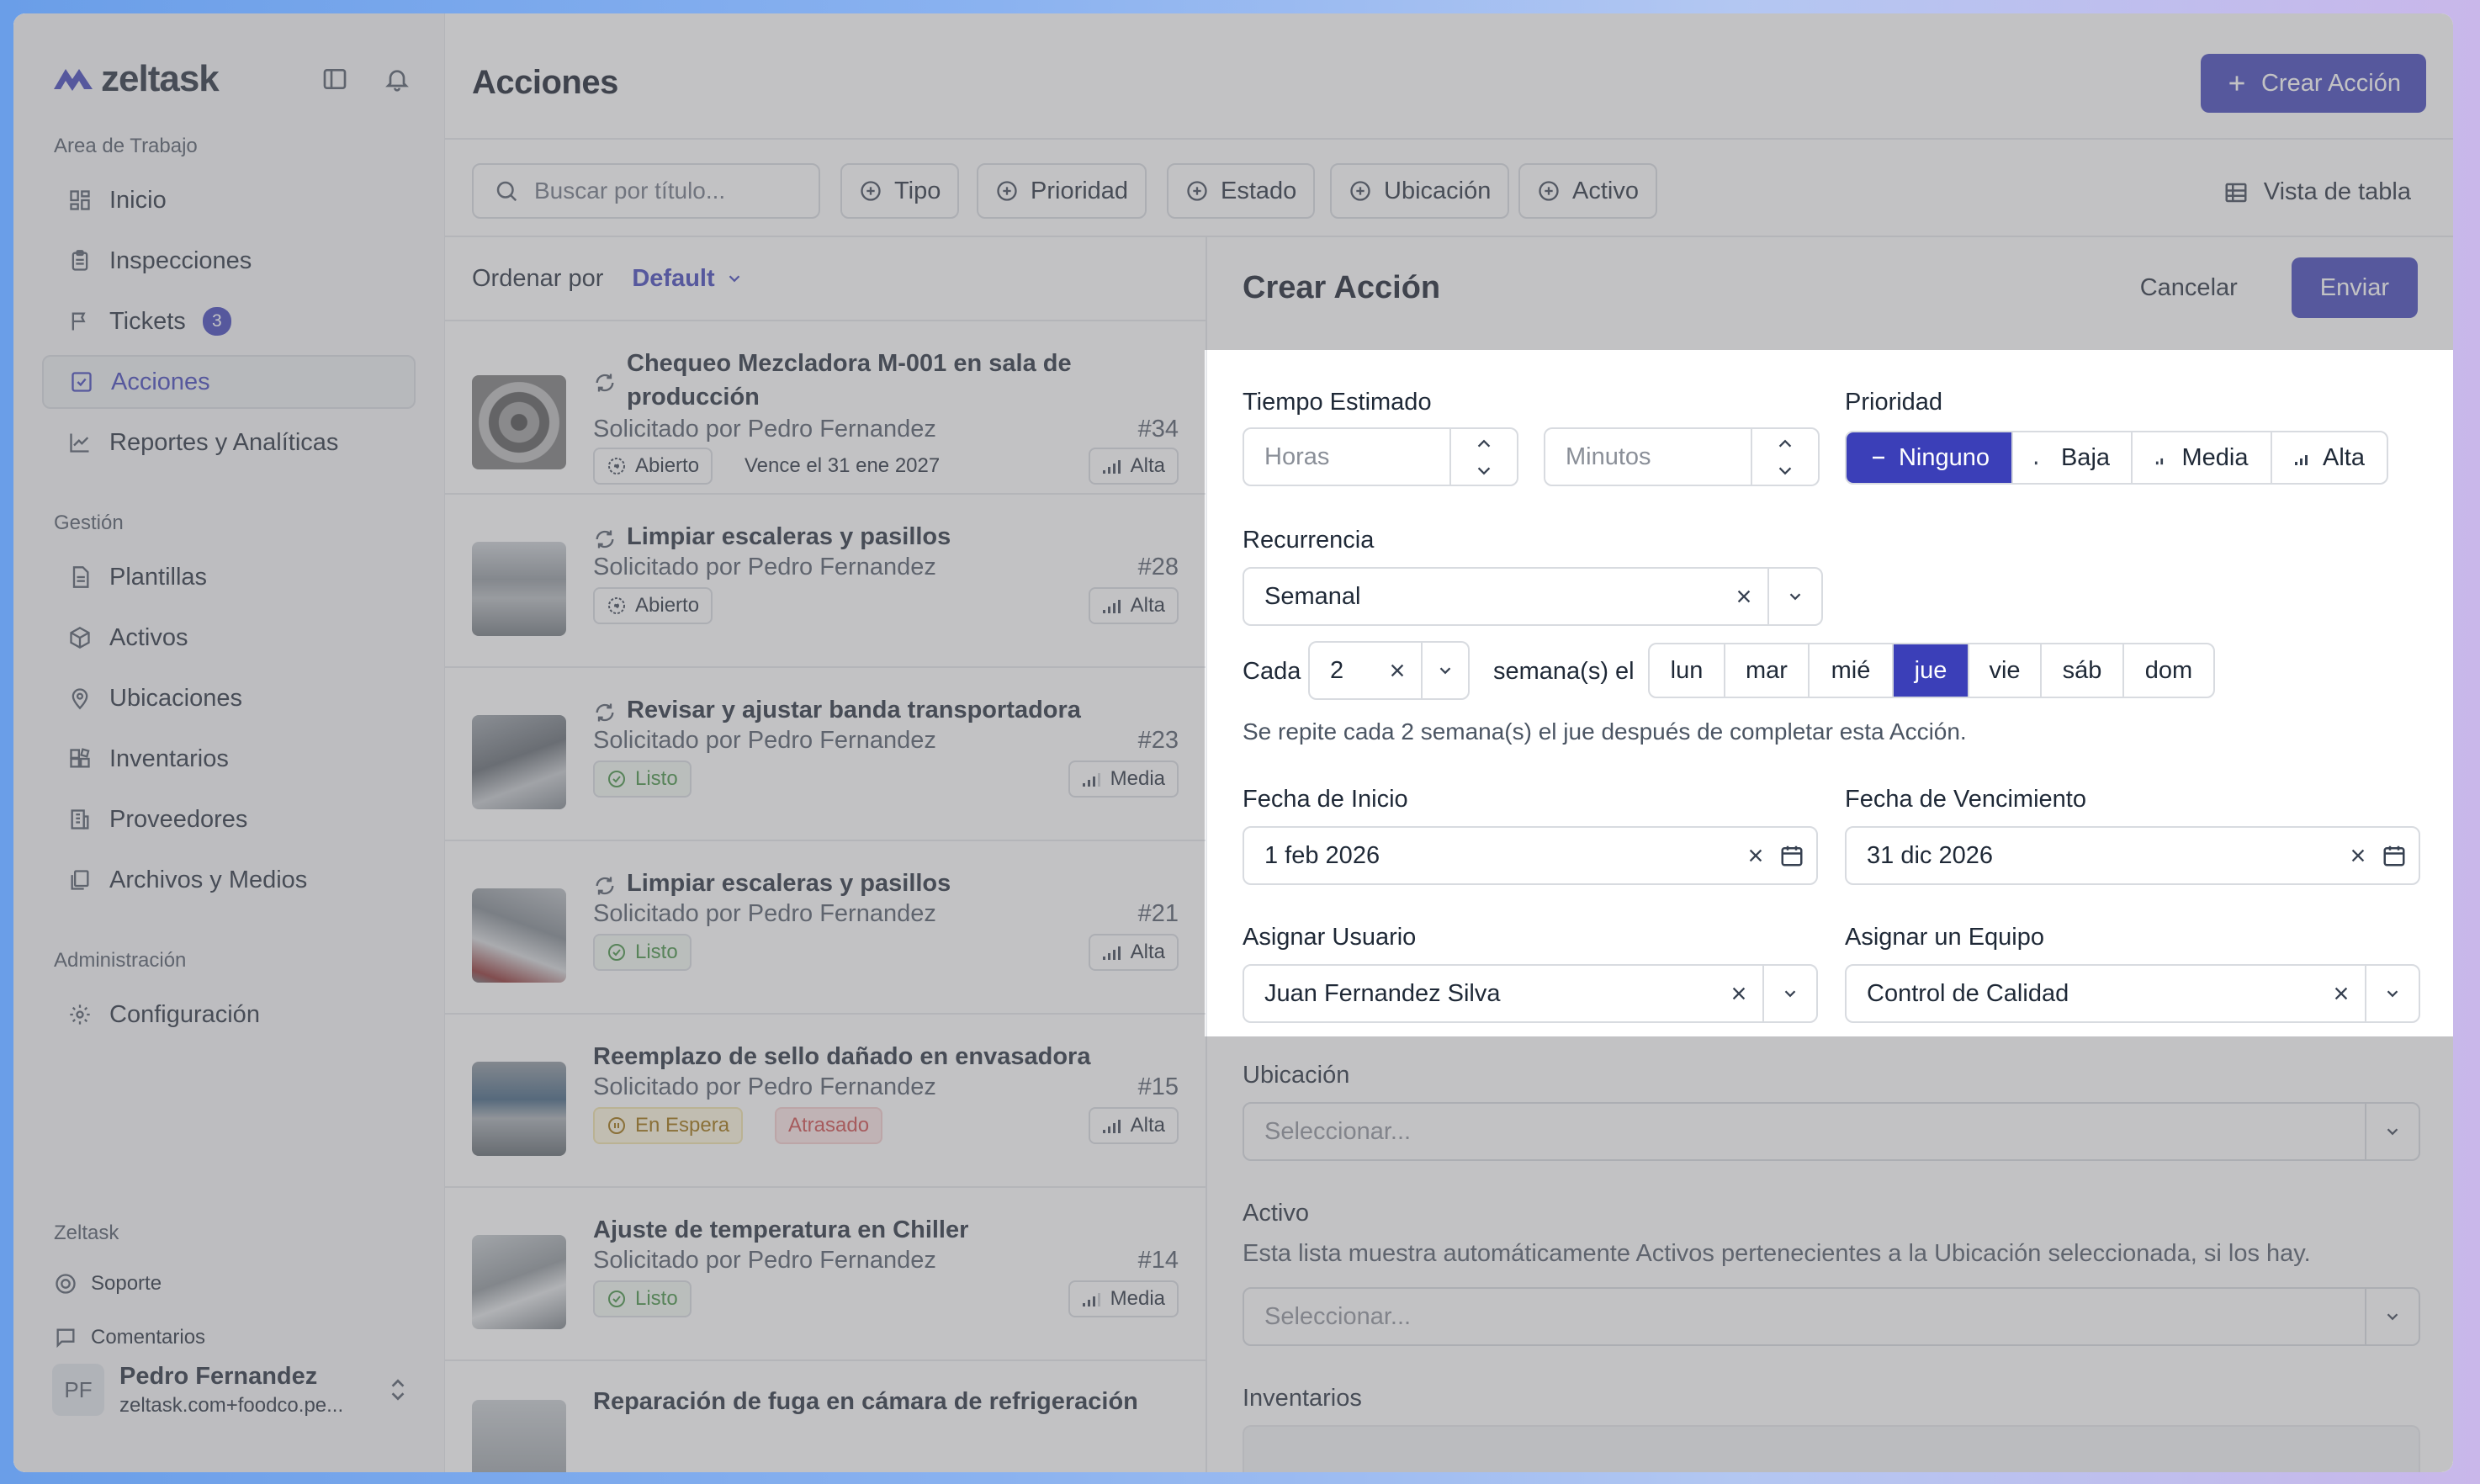 This screenshot has height=1484, width=2480. I want to click on start-date-field: 1 feb 2026, so click(1530, 855).